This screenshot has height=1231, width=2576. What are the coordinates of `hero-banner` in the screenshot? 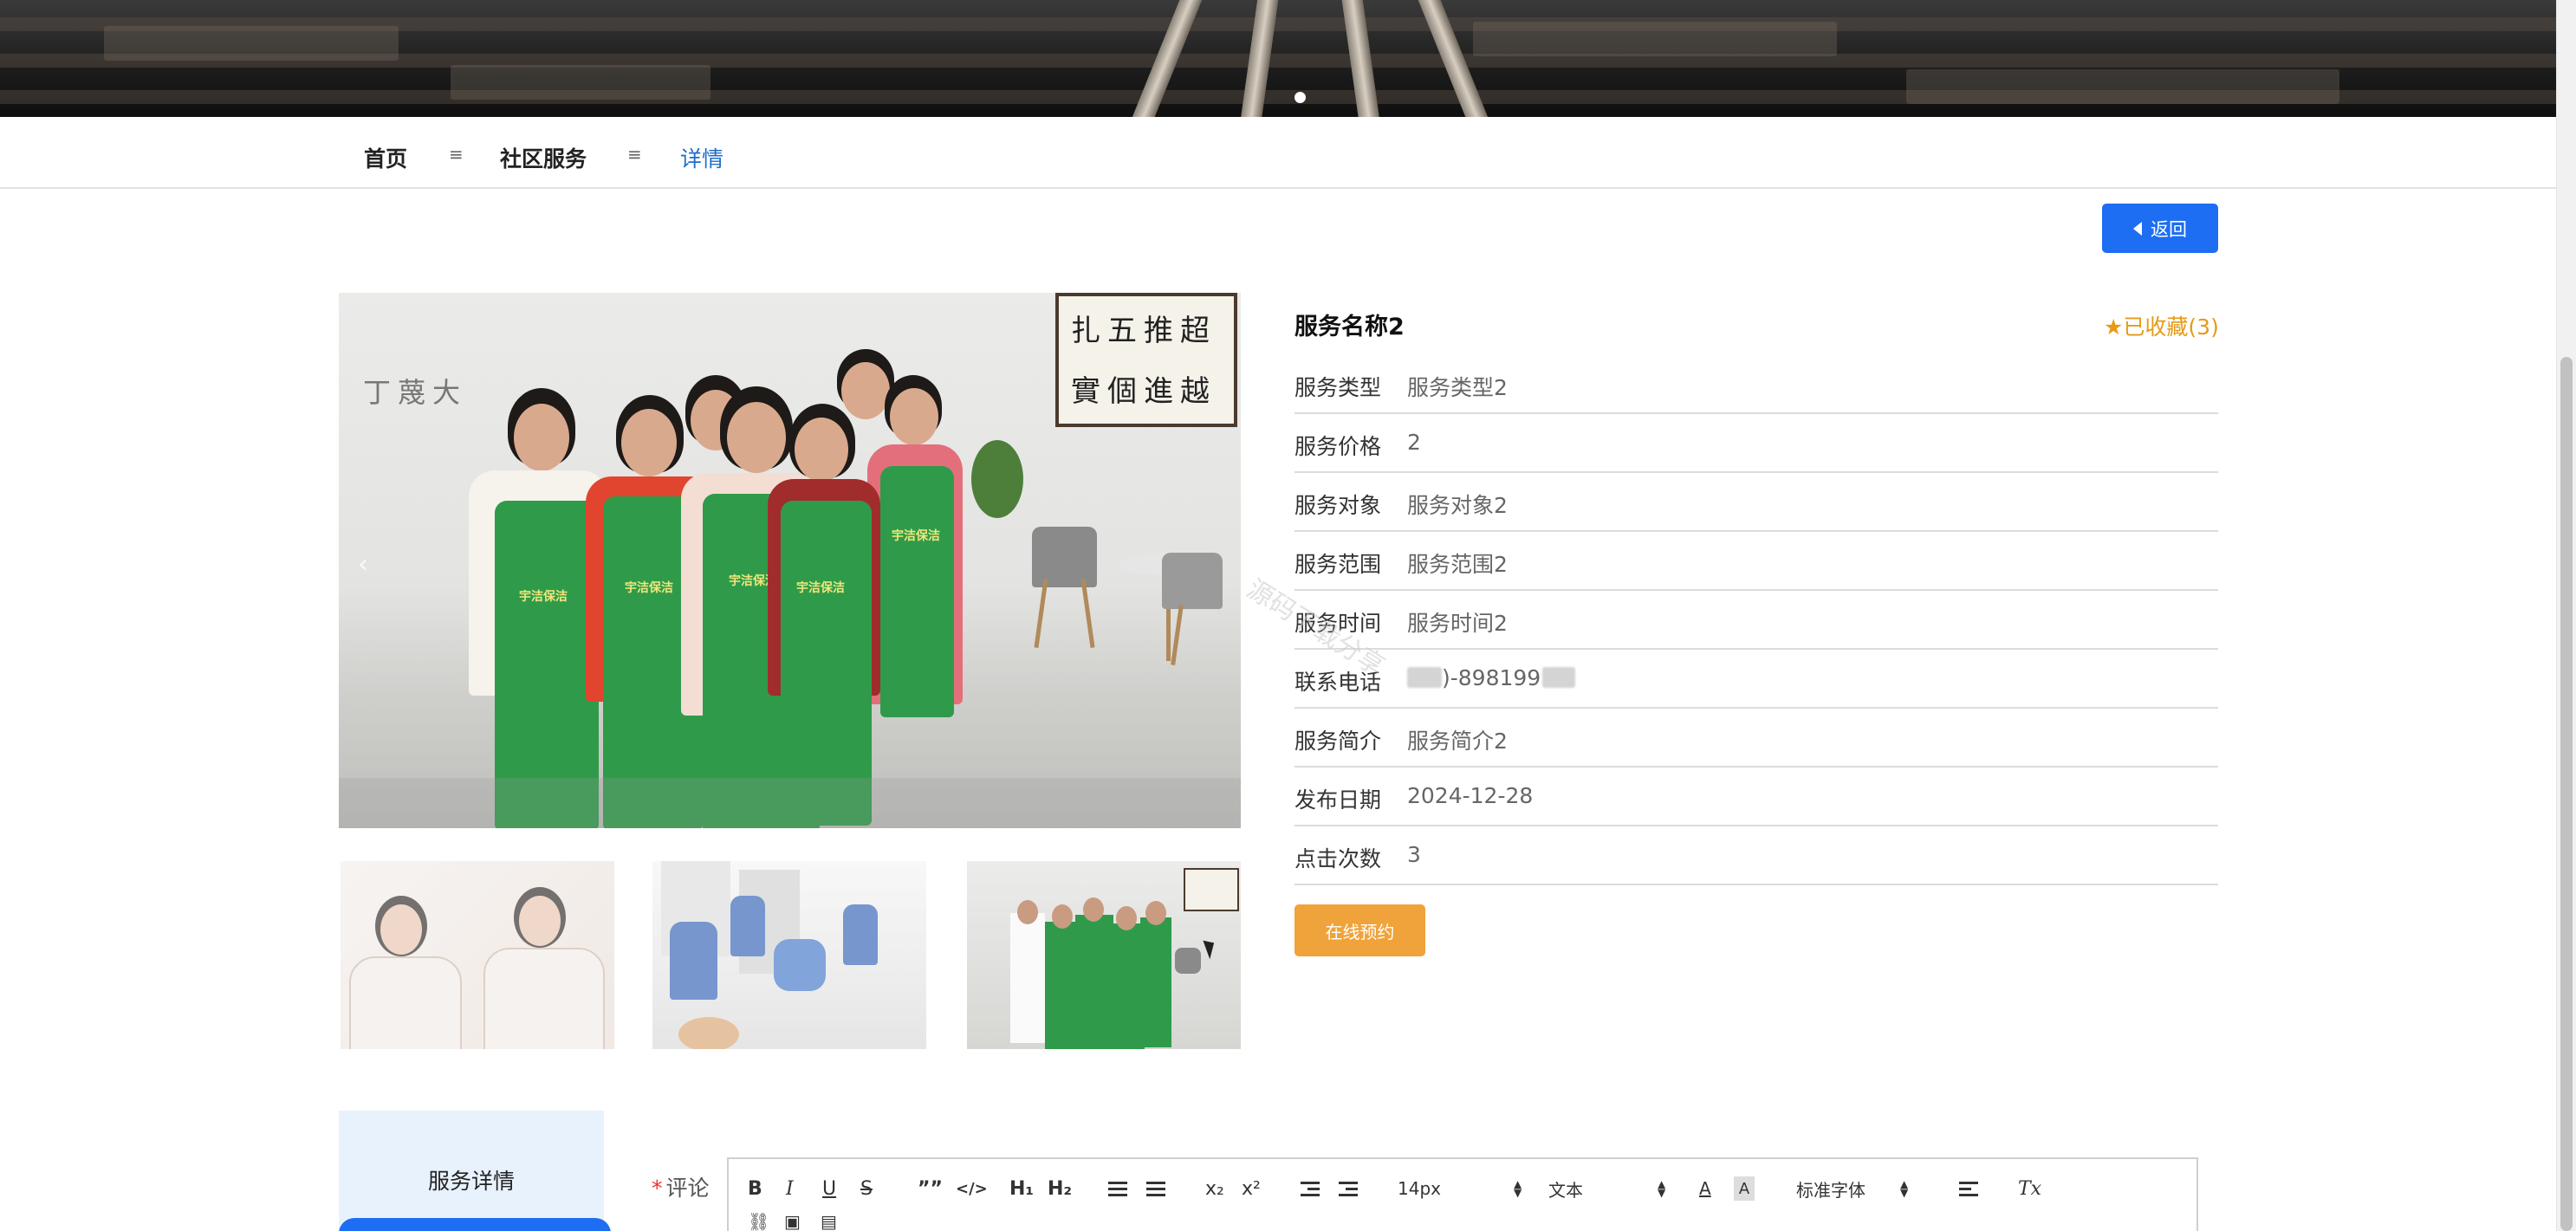 It's located at (1278, 59).